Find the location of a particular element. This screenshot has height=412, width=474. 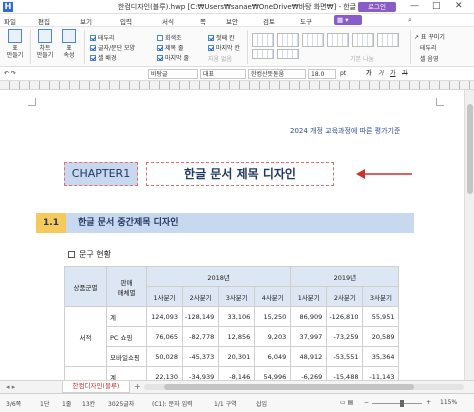

check-cell-bg-label: 셀 배경 is located at coordinates (107, 58).